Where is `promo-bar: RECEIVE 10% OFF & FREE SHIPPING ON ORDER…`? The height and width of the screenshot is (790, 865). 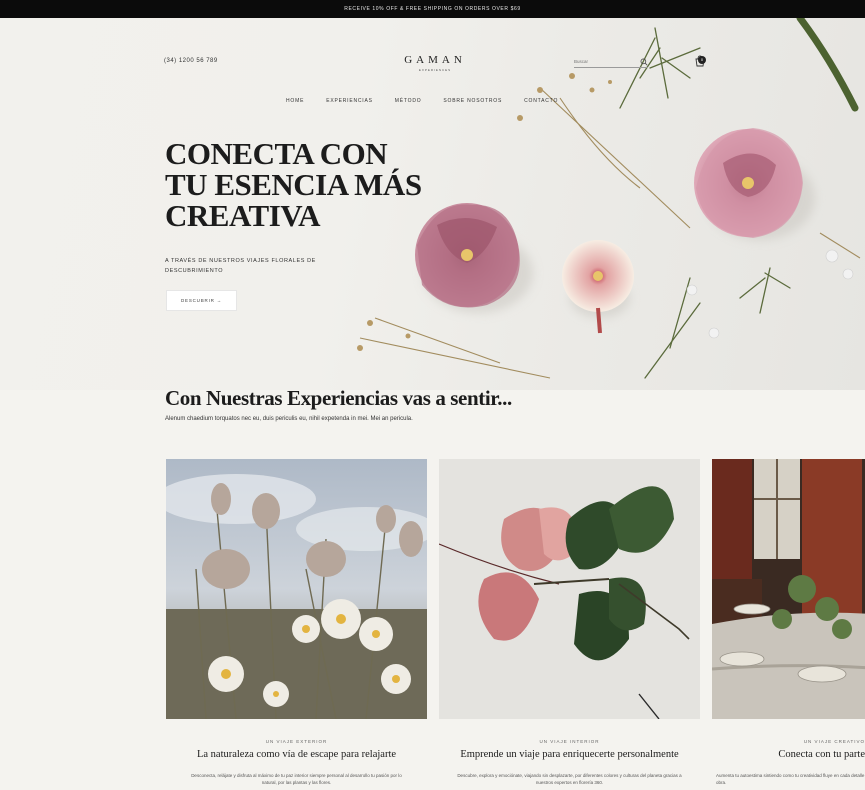 promo-bar: RECEIVE 10% OFF & FREE SHIPPING ON ORDER… is located at coordinates (432, 9).